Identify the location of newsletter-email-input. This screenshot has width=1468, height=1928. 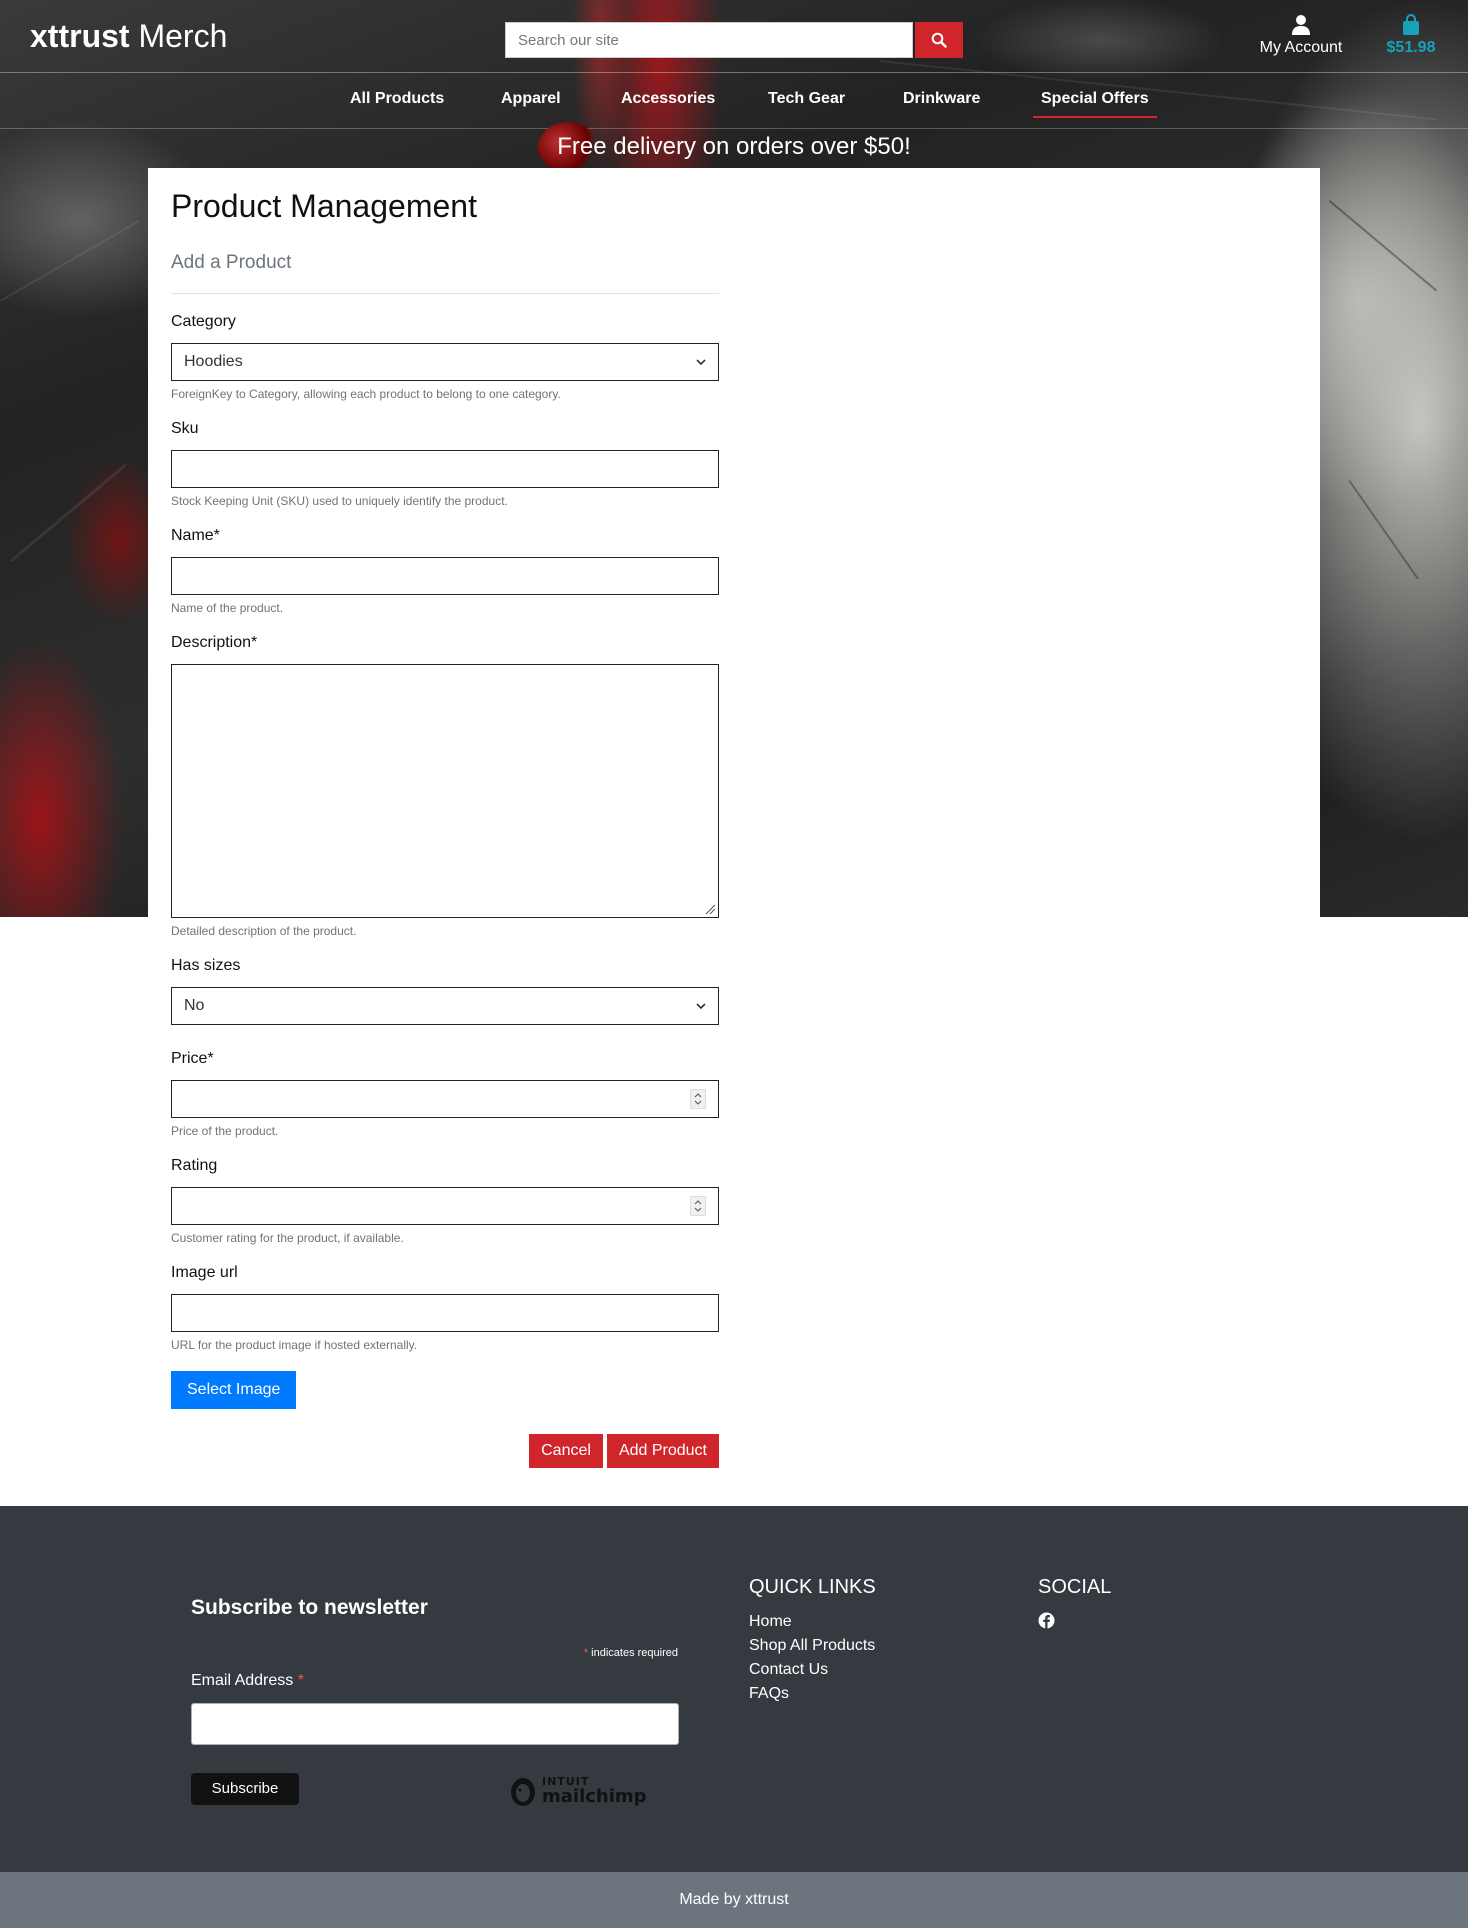
(435, 1724).